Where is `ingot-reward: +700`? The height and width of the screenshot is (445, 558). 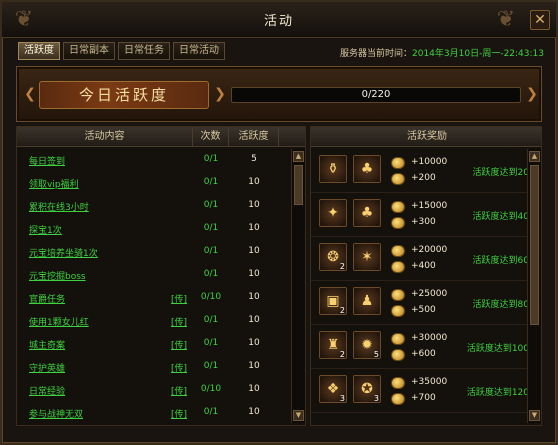 ingot-reward: +700 is located at coordinates (423, 398).